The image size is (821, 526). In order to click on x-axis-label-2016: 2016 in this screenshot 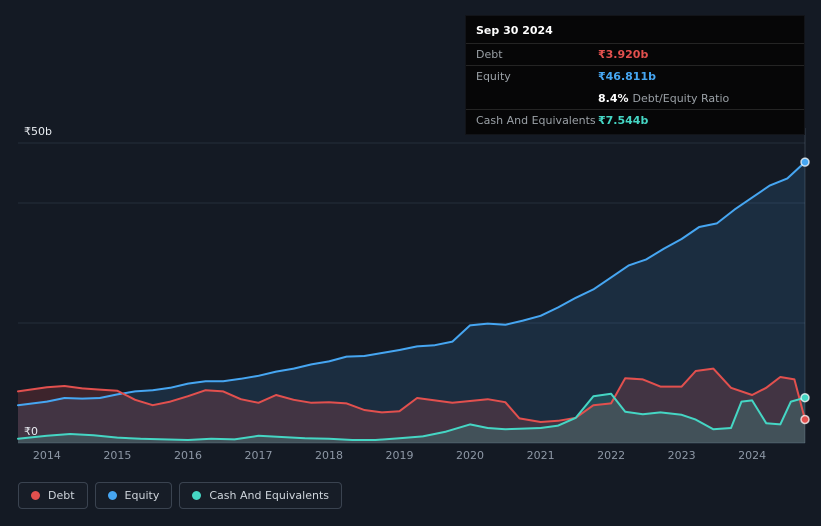, I will do `click(188, 455)`.